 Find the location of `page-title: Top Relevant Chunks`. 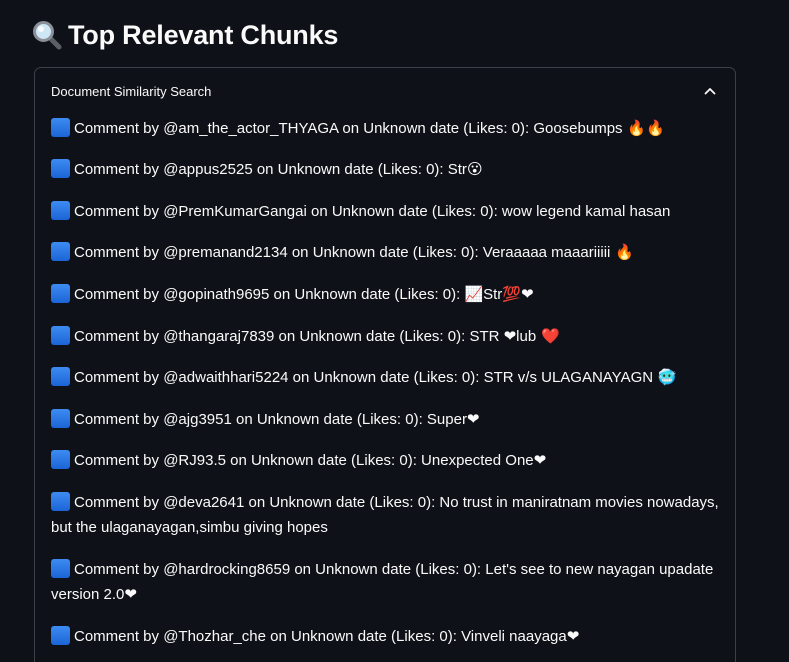

page-title: Top Relevant Chunks is located at coordinates (185, 35).